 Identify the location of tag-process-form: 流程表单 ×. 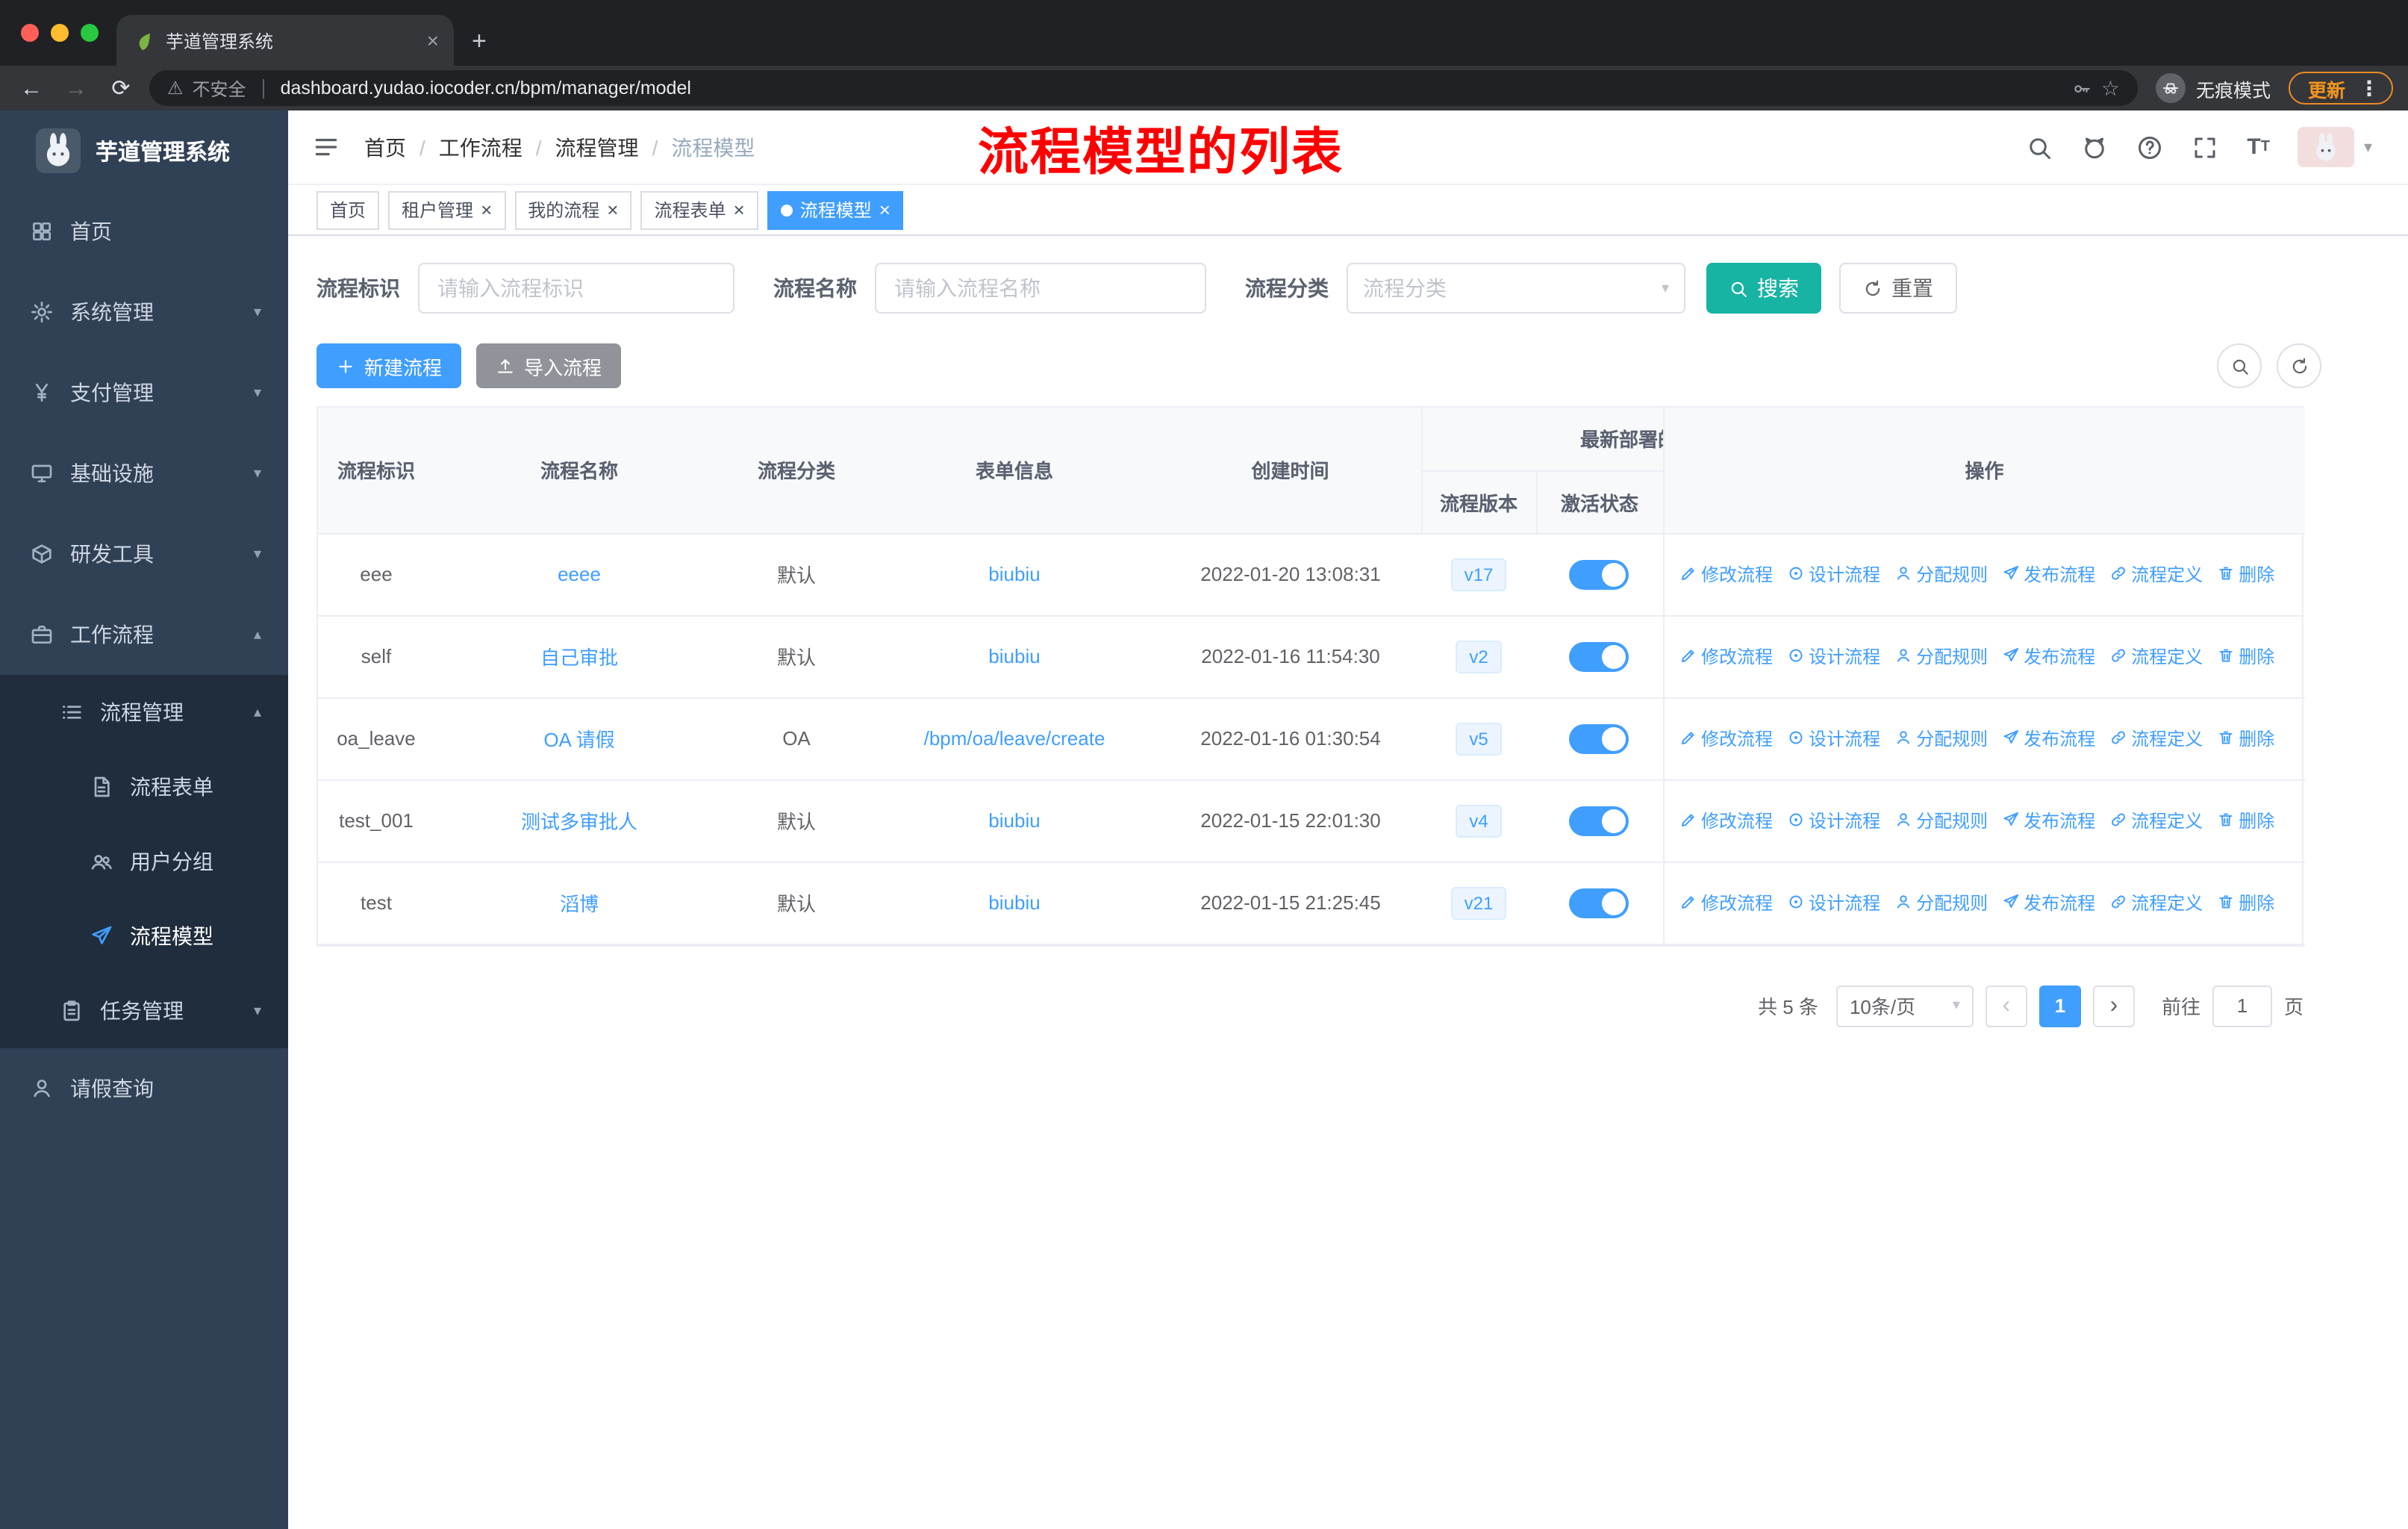
(699, 209).